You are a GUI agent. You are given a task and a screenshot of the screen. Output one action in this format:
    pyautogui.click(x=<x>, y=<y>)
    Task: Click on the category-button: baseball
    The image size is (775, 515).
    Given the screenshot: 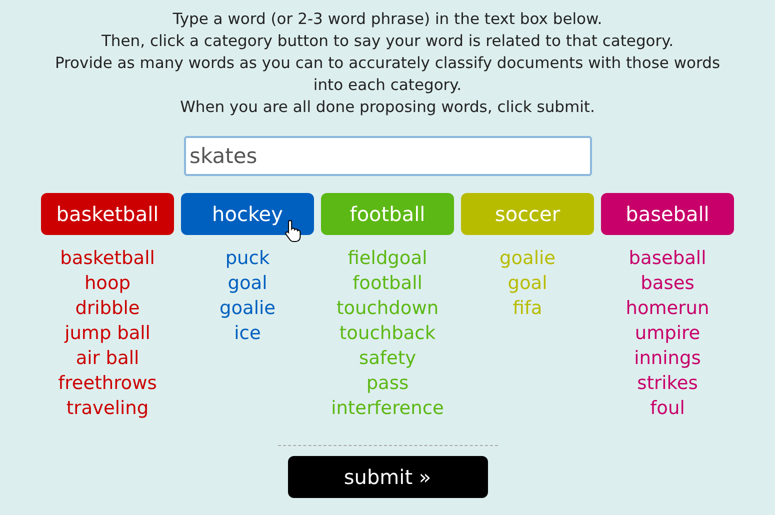 What is the action you would take?
    pyautogui.click(x=667, y=214)
    